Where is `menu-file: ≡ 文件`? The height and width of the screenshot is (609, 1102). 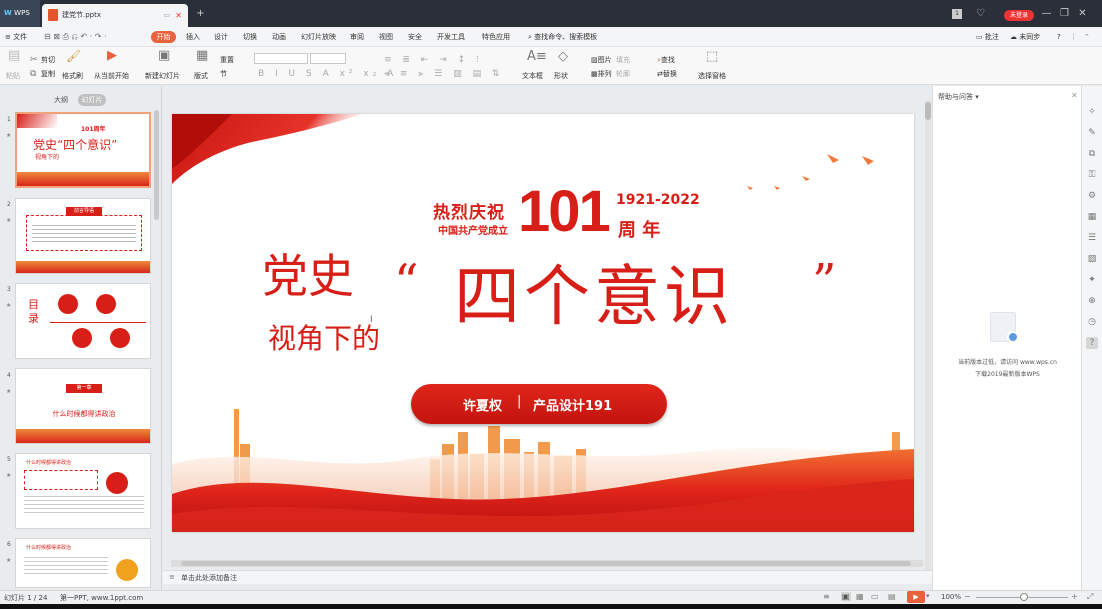 menu-file: ≡ 文件 is located at coordinates (16, 37).